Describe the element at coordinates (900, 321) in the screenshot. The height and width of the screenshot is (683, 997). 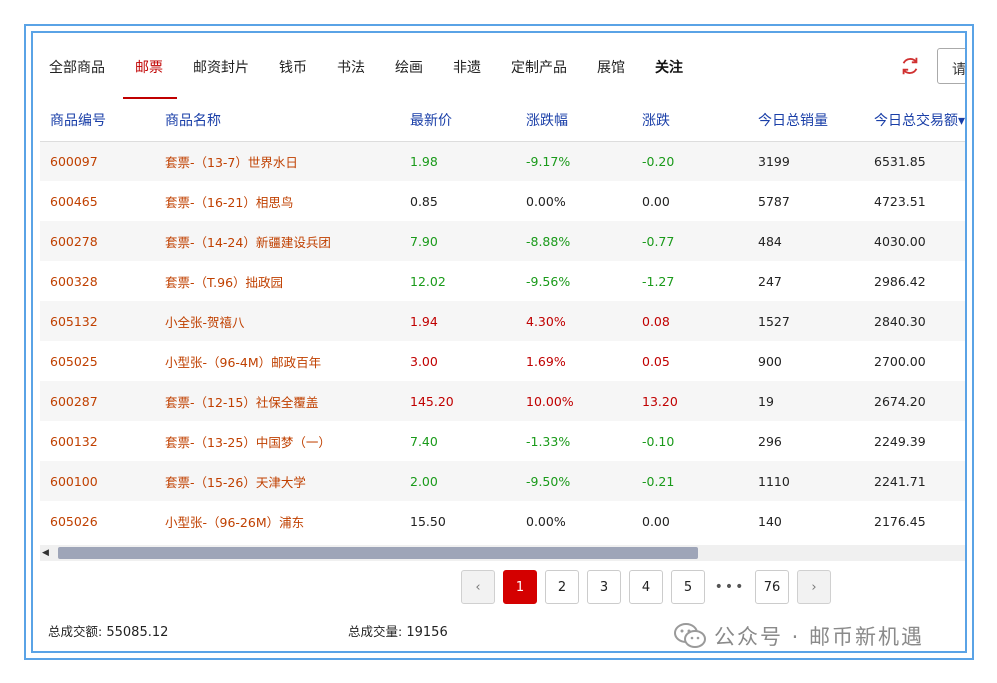
I see `daily-amount: 2840.30` at that location.